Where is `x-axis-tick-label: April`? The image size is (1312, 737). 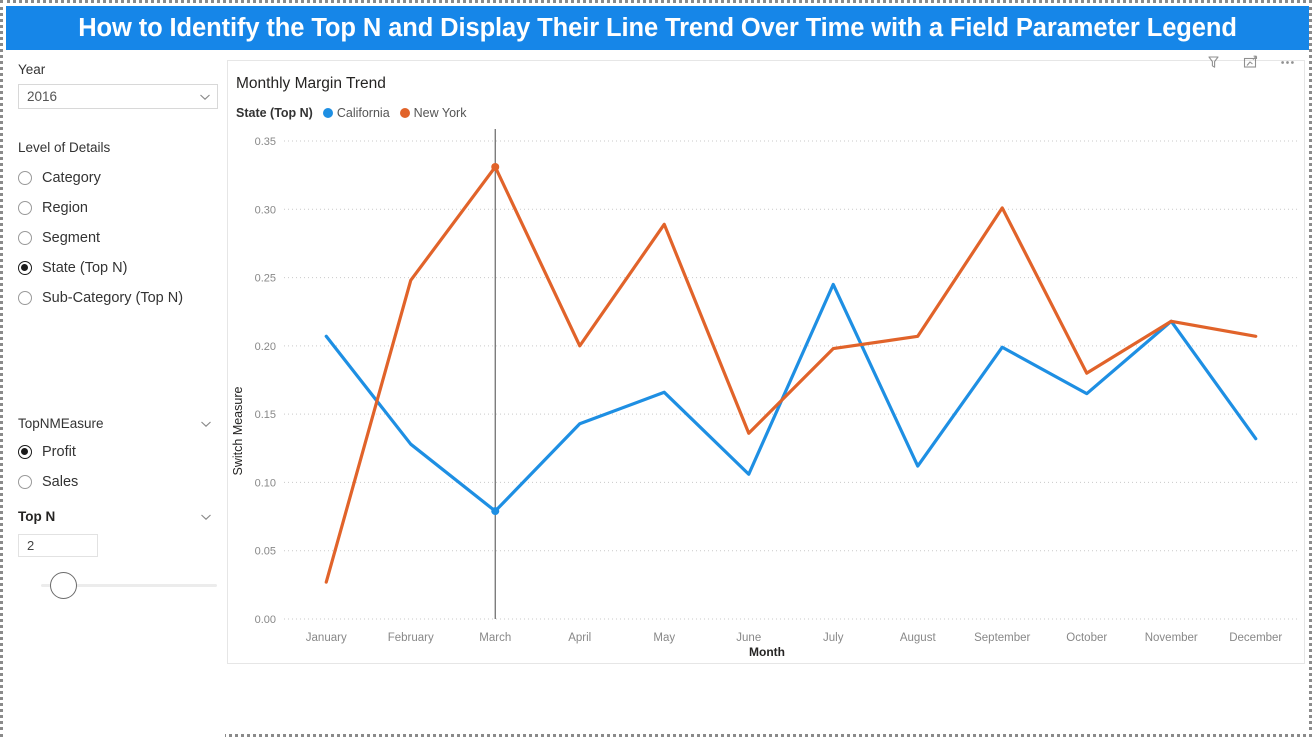 x-axis-tick-label: April is located at coordinates (579, 638).